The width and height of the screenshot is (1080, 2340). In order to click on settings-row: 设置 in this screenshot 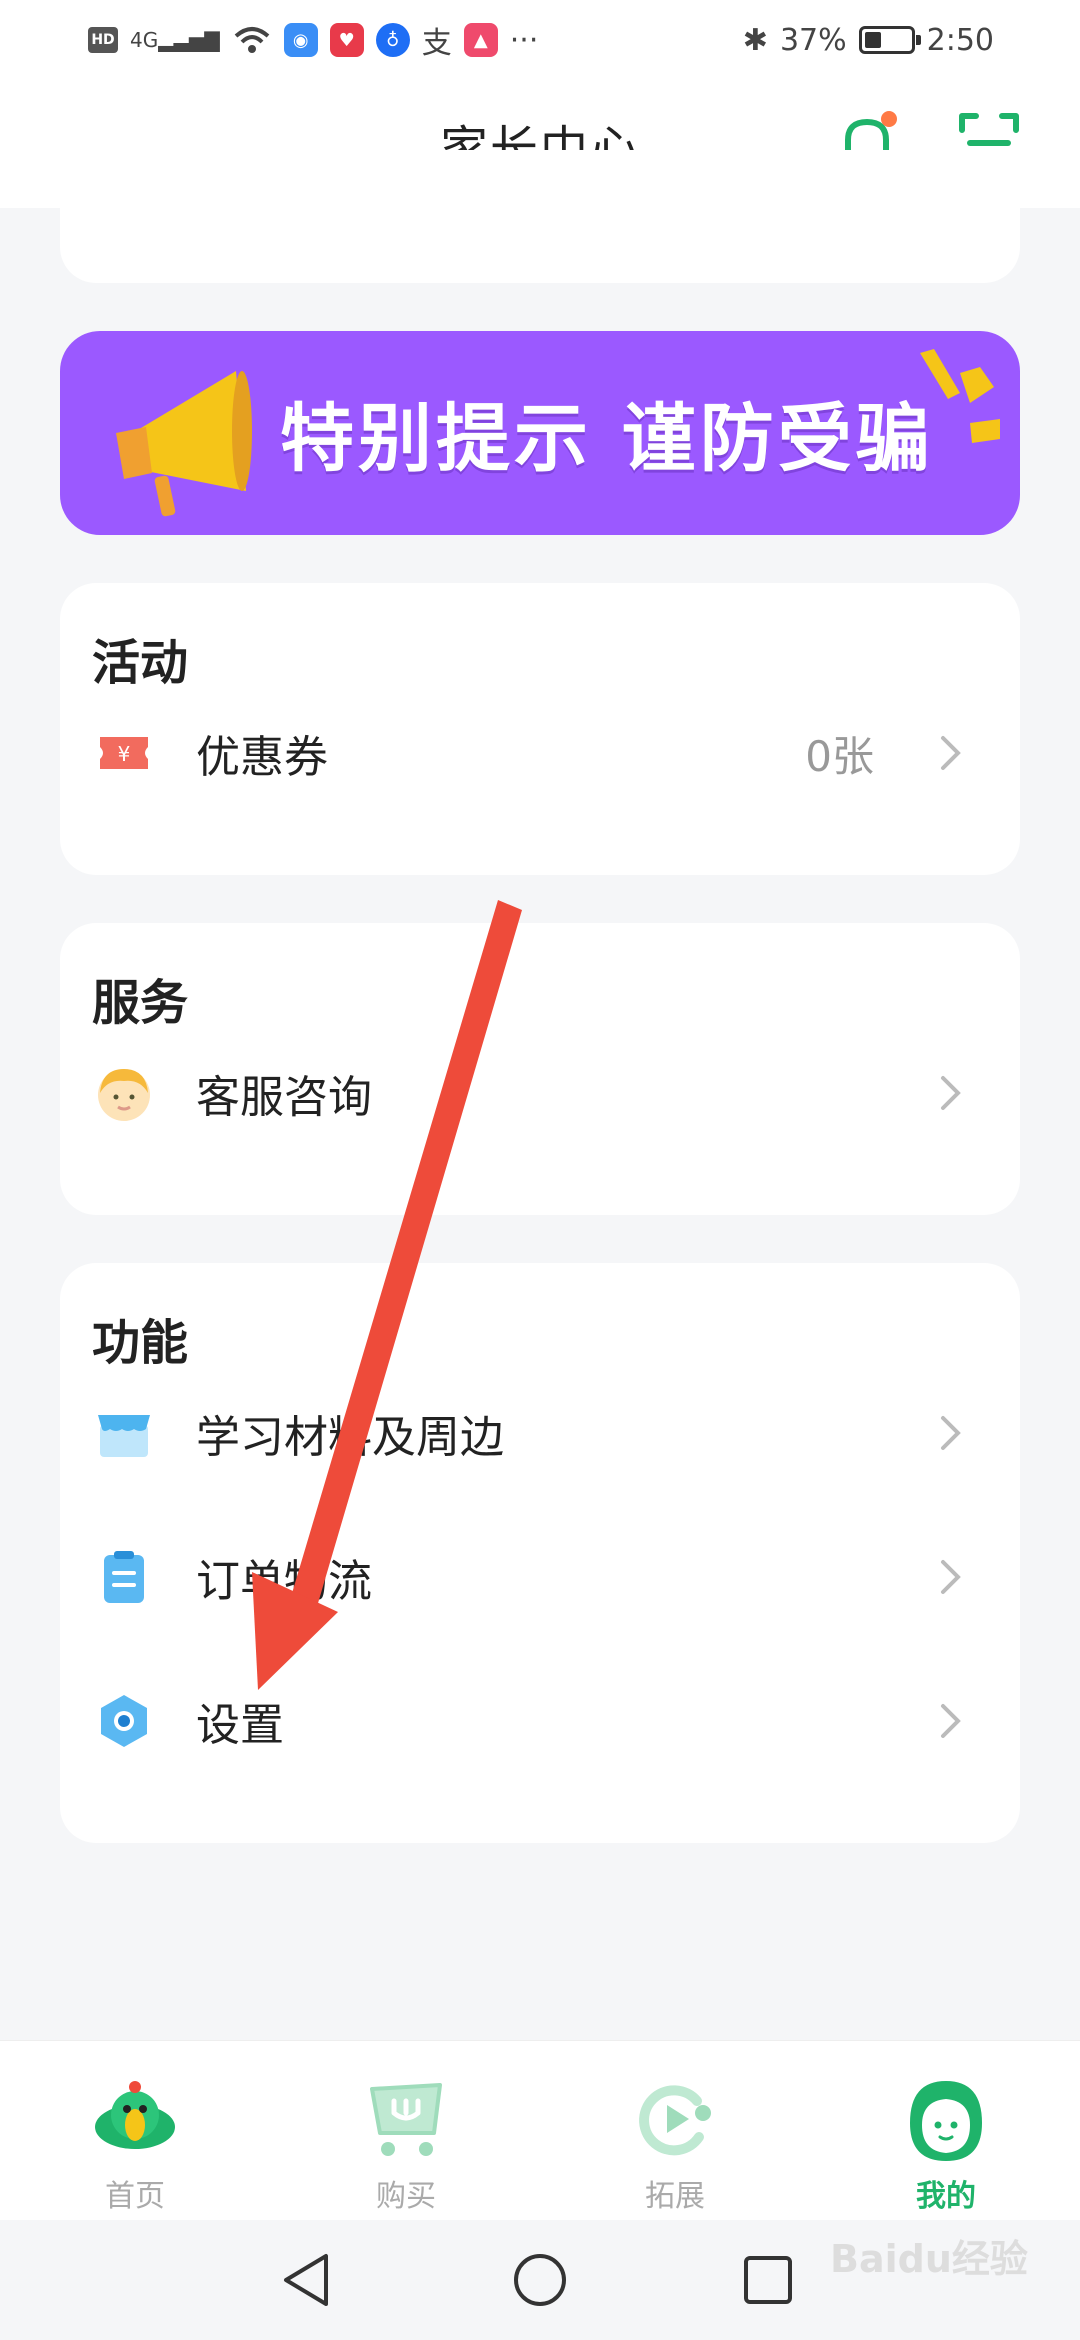, I will do `click(540, 1721)`.